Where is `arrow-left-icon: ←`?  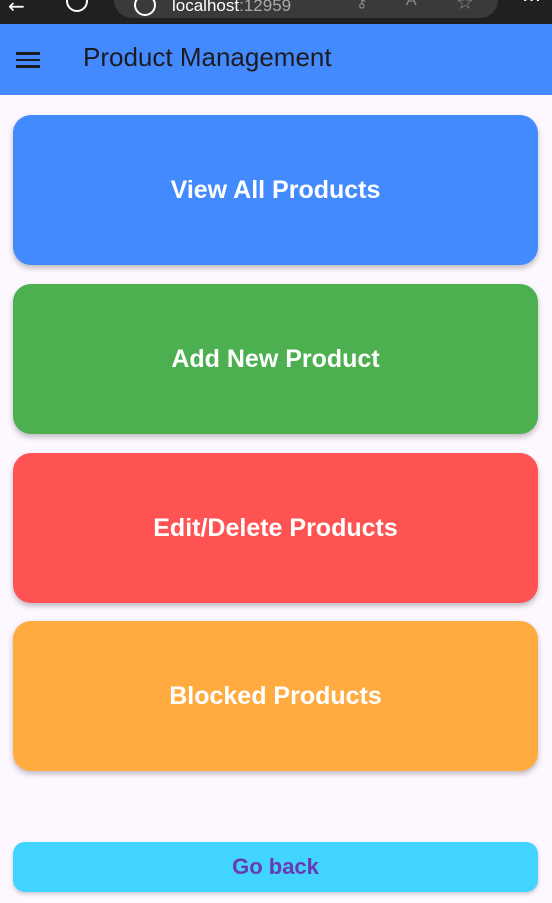 arrow-left-icon: ← is located at coordinates (16, 9).